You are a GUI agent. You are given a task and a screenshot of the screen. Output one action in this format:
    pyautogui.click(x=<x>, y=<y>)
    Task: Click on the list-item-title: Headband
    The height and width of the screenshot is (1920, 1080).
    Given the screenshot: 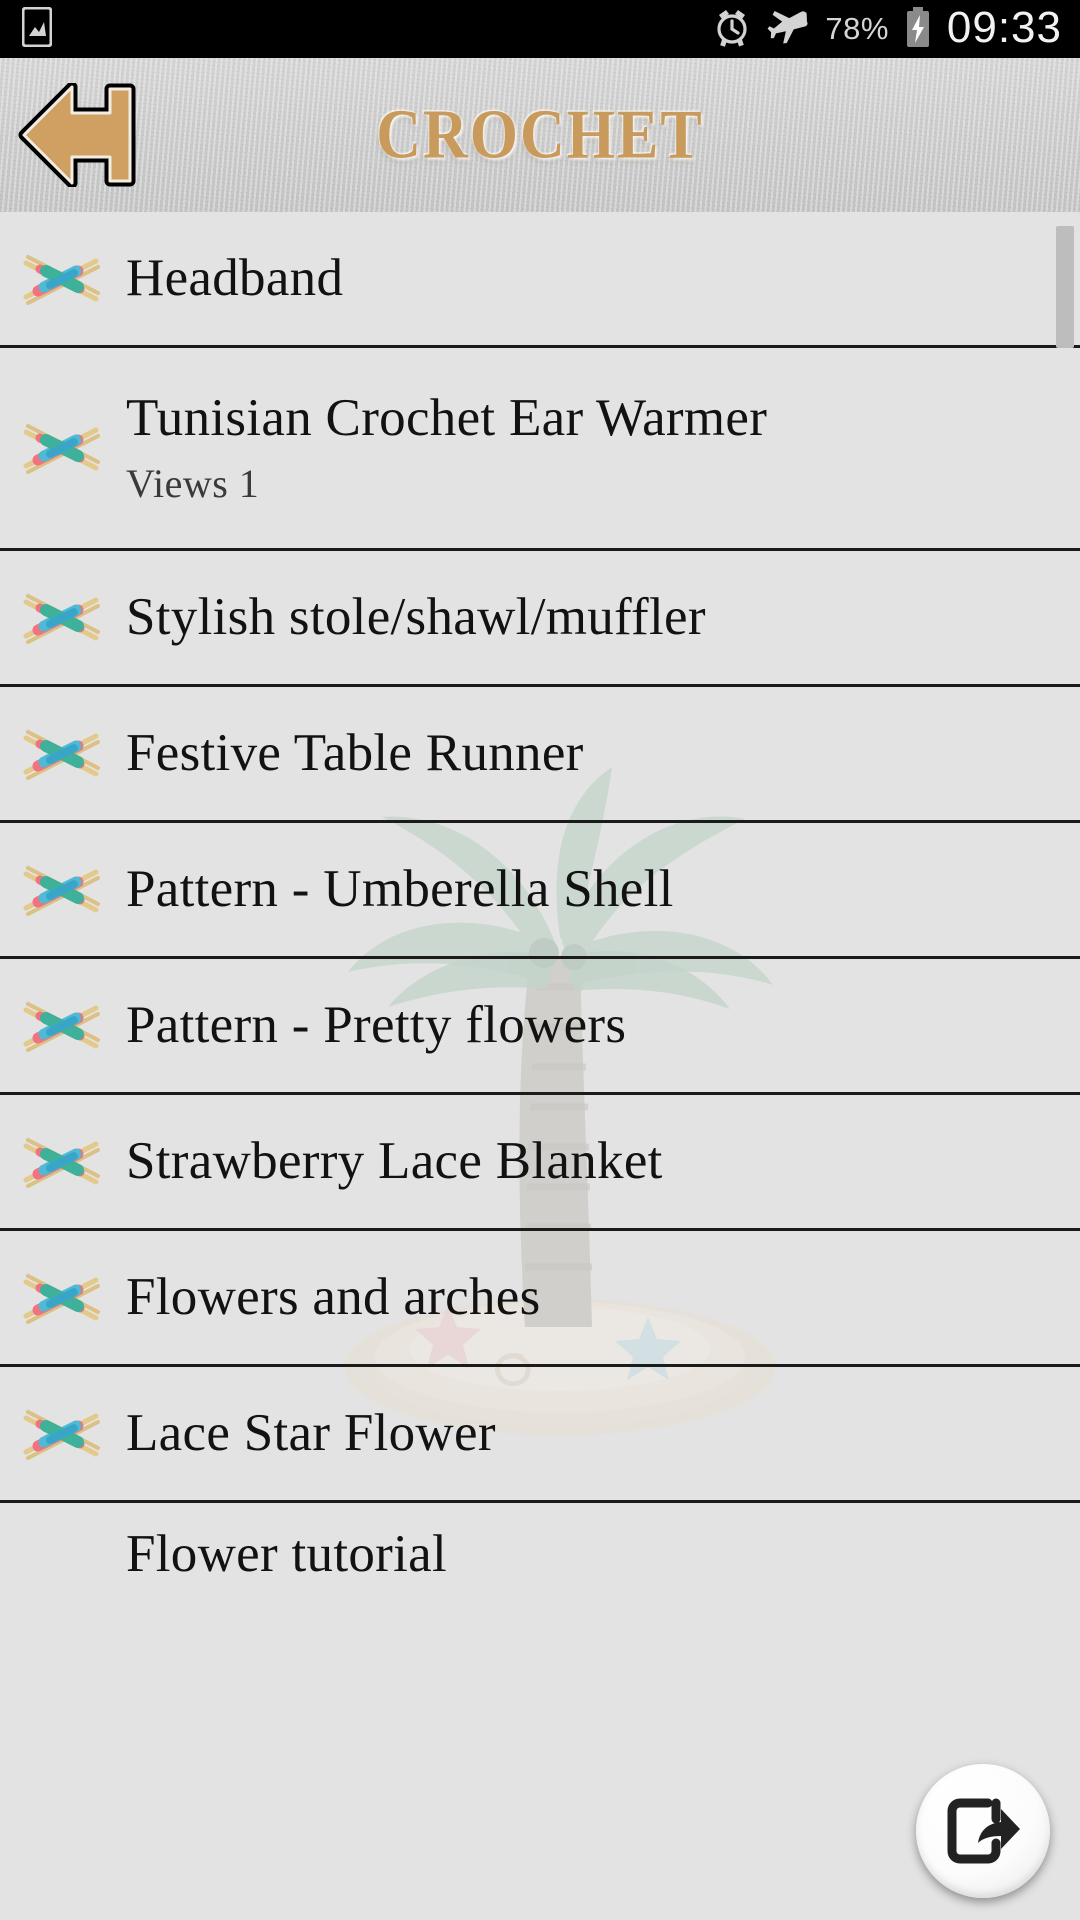 What is the action you would take?
    pyautogui.click(x=235, y=277)
    